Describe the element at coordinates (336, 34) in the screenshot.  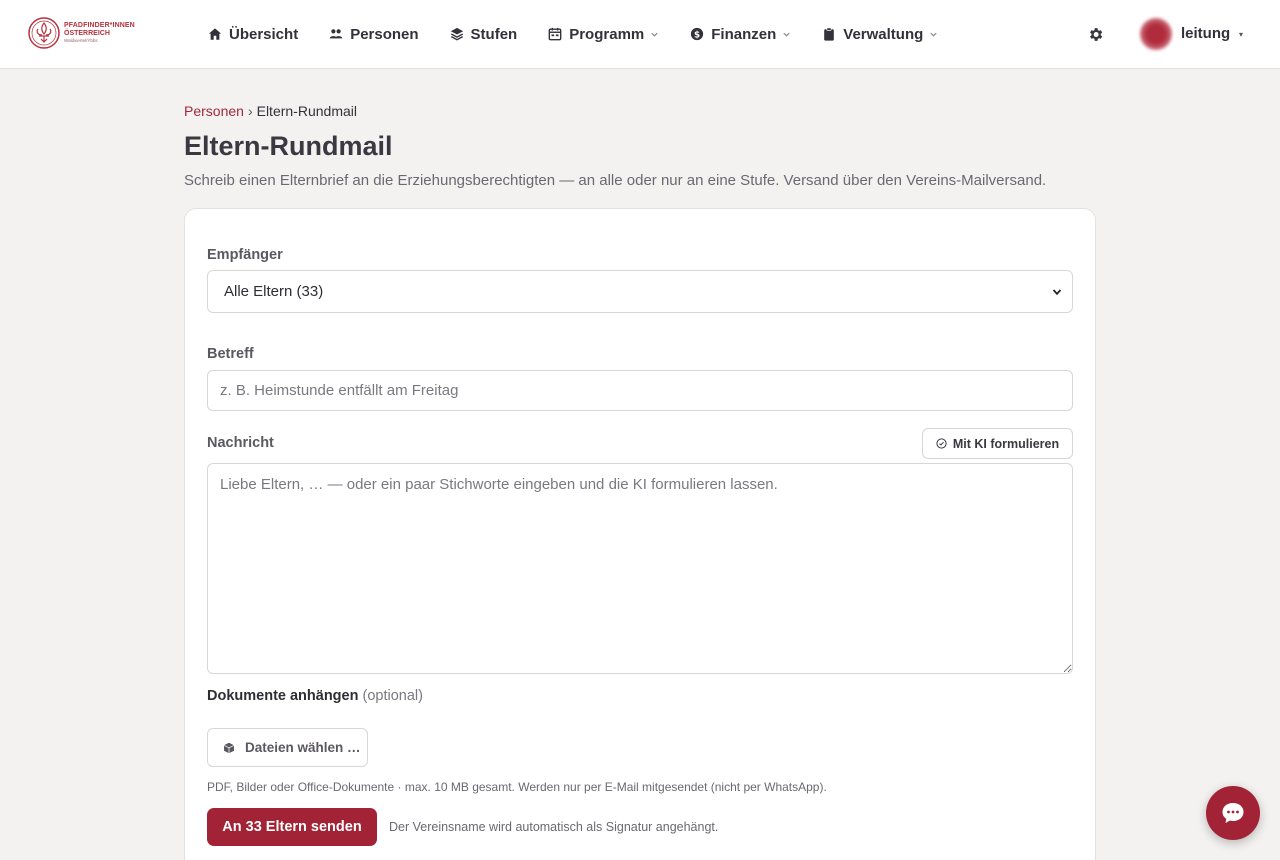
I see `users-icon` at that location.